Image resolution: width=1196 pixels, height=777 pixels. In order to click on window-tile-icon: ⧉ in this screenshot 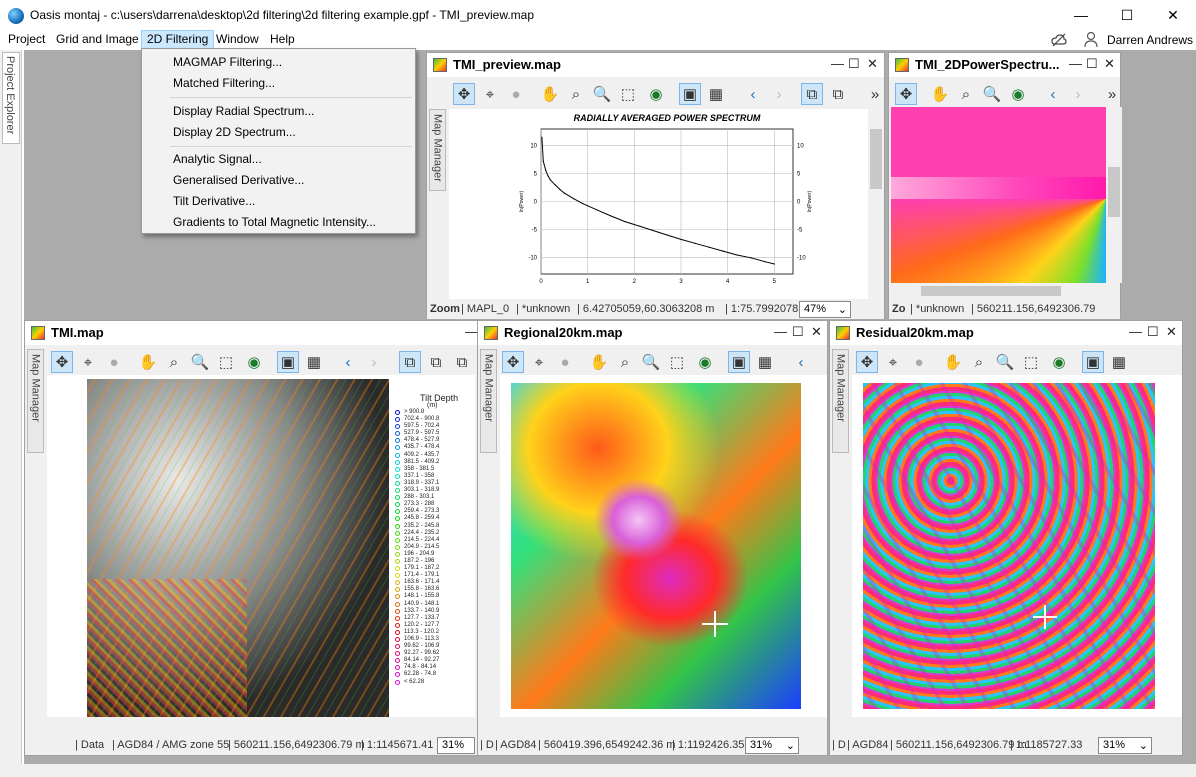, I will do `click(812, 94)`.